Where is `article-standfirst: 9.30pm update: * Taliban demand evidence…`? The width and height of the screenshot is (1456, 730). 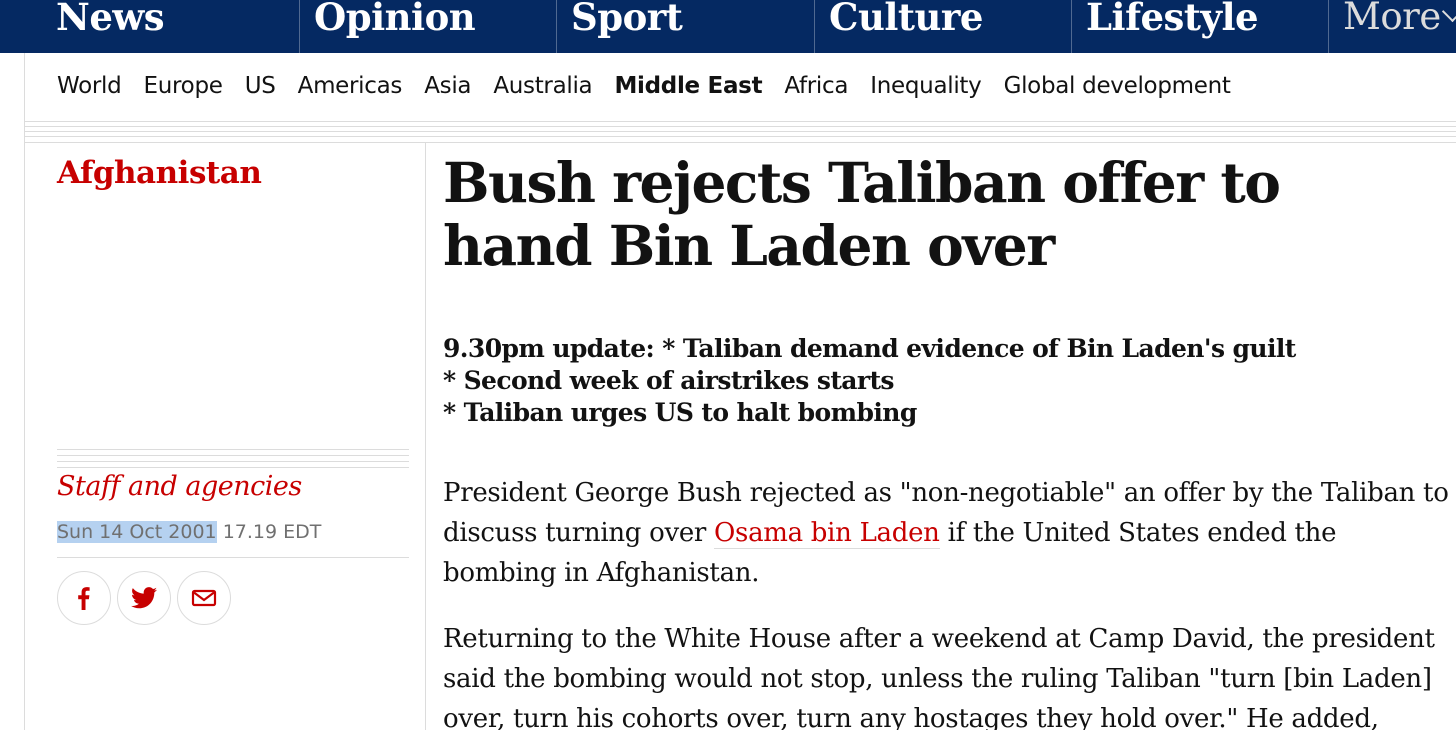
article-standfirst: 9.30pm update: * Taliban demand evidence… is located at coordinates (943, 381).